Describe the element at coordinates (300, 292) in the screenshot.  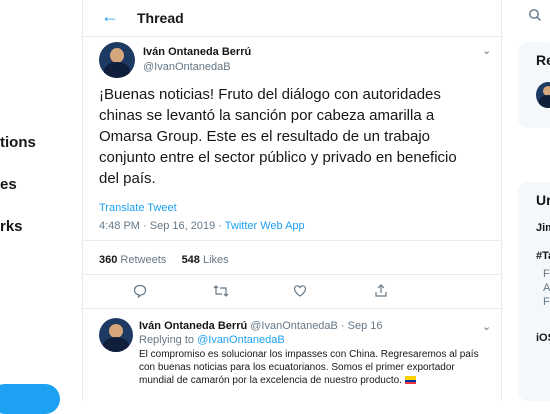
I see `heart-icon` at that location.